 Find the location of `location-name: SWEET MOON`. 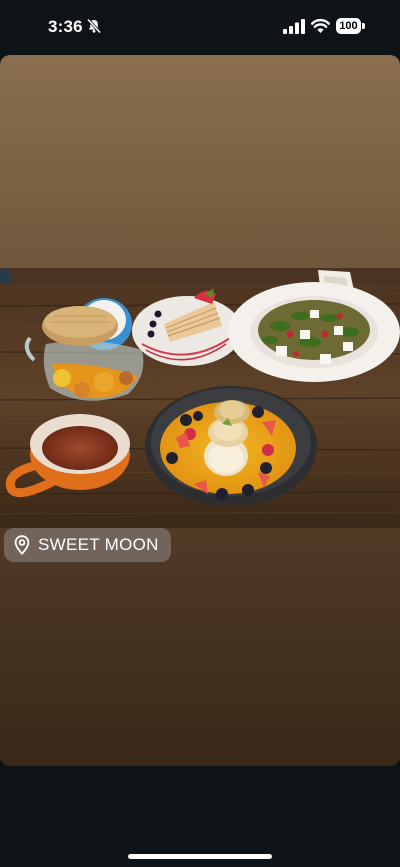

location-name: SWEET MOON is located at coordinates (98, 544).